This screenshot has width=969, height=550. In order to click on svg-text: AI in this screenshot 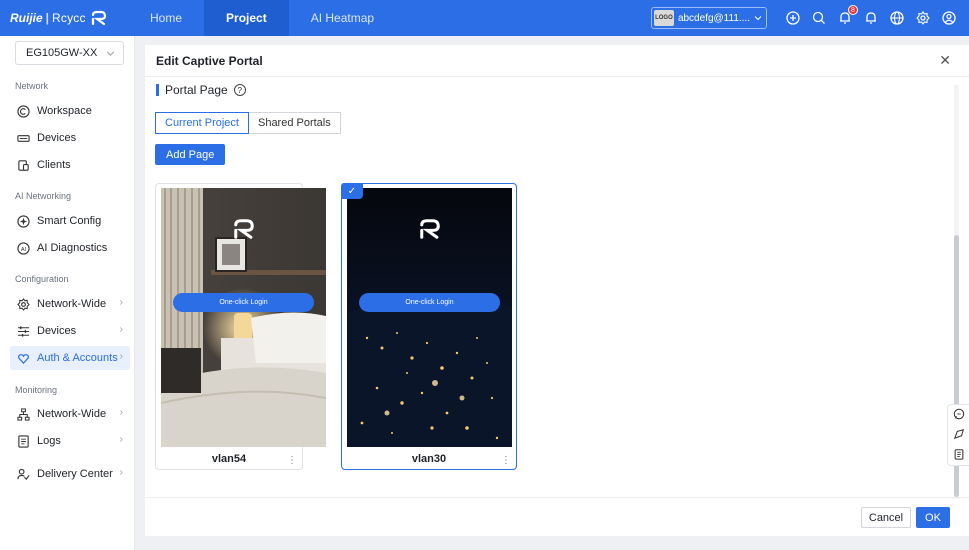, I will do `click(23, 249)`.